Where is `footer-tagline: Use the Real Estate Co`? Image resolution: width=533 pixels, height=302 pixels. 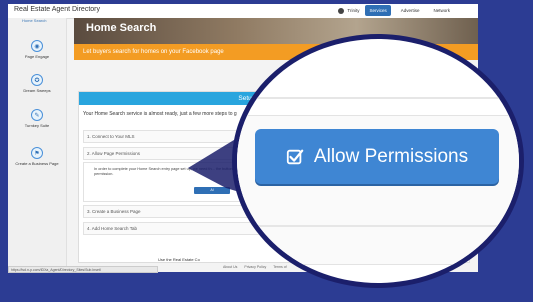 footer-tagline: Use the Real Estate Co is located at coordinates (179, 259).